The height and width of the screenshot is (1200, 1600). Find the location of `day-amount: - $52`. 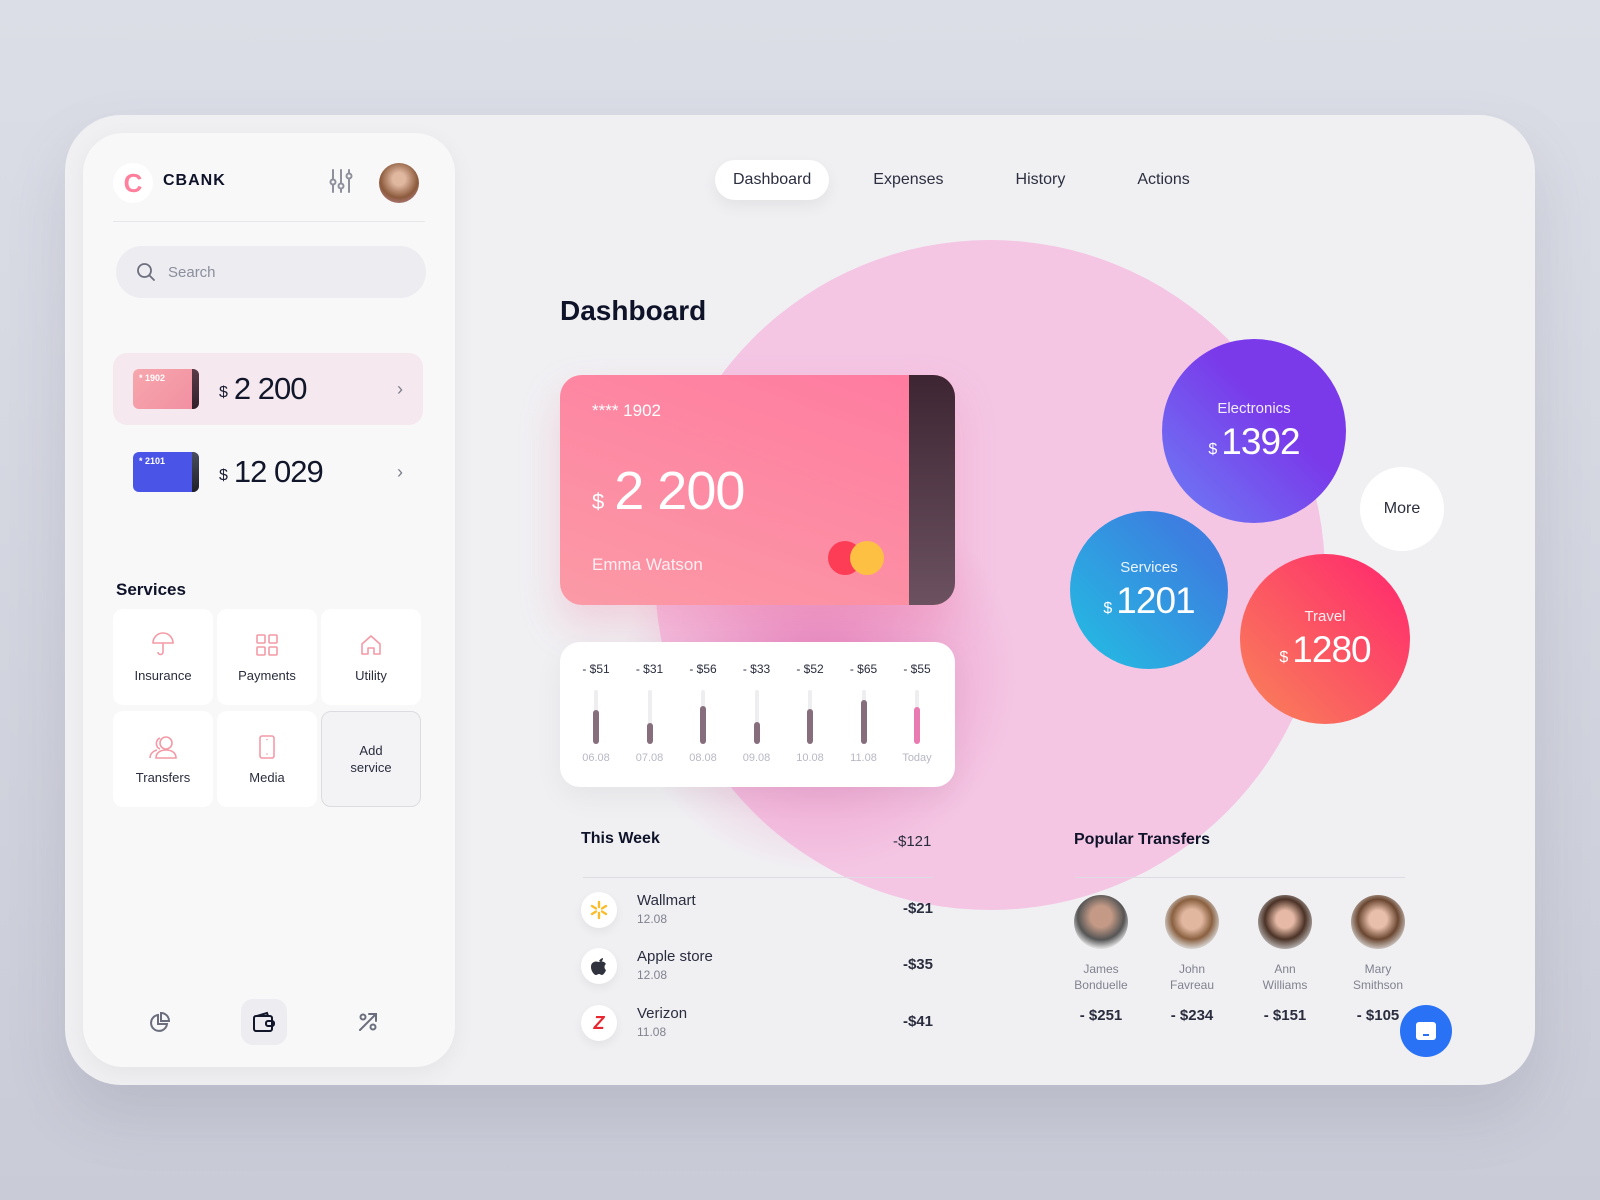

day-amount: - $52 is located at coordinates (810, 669).